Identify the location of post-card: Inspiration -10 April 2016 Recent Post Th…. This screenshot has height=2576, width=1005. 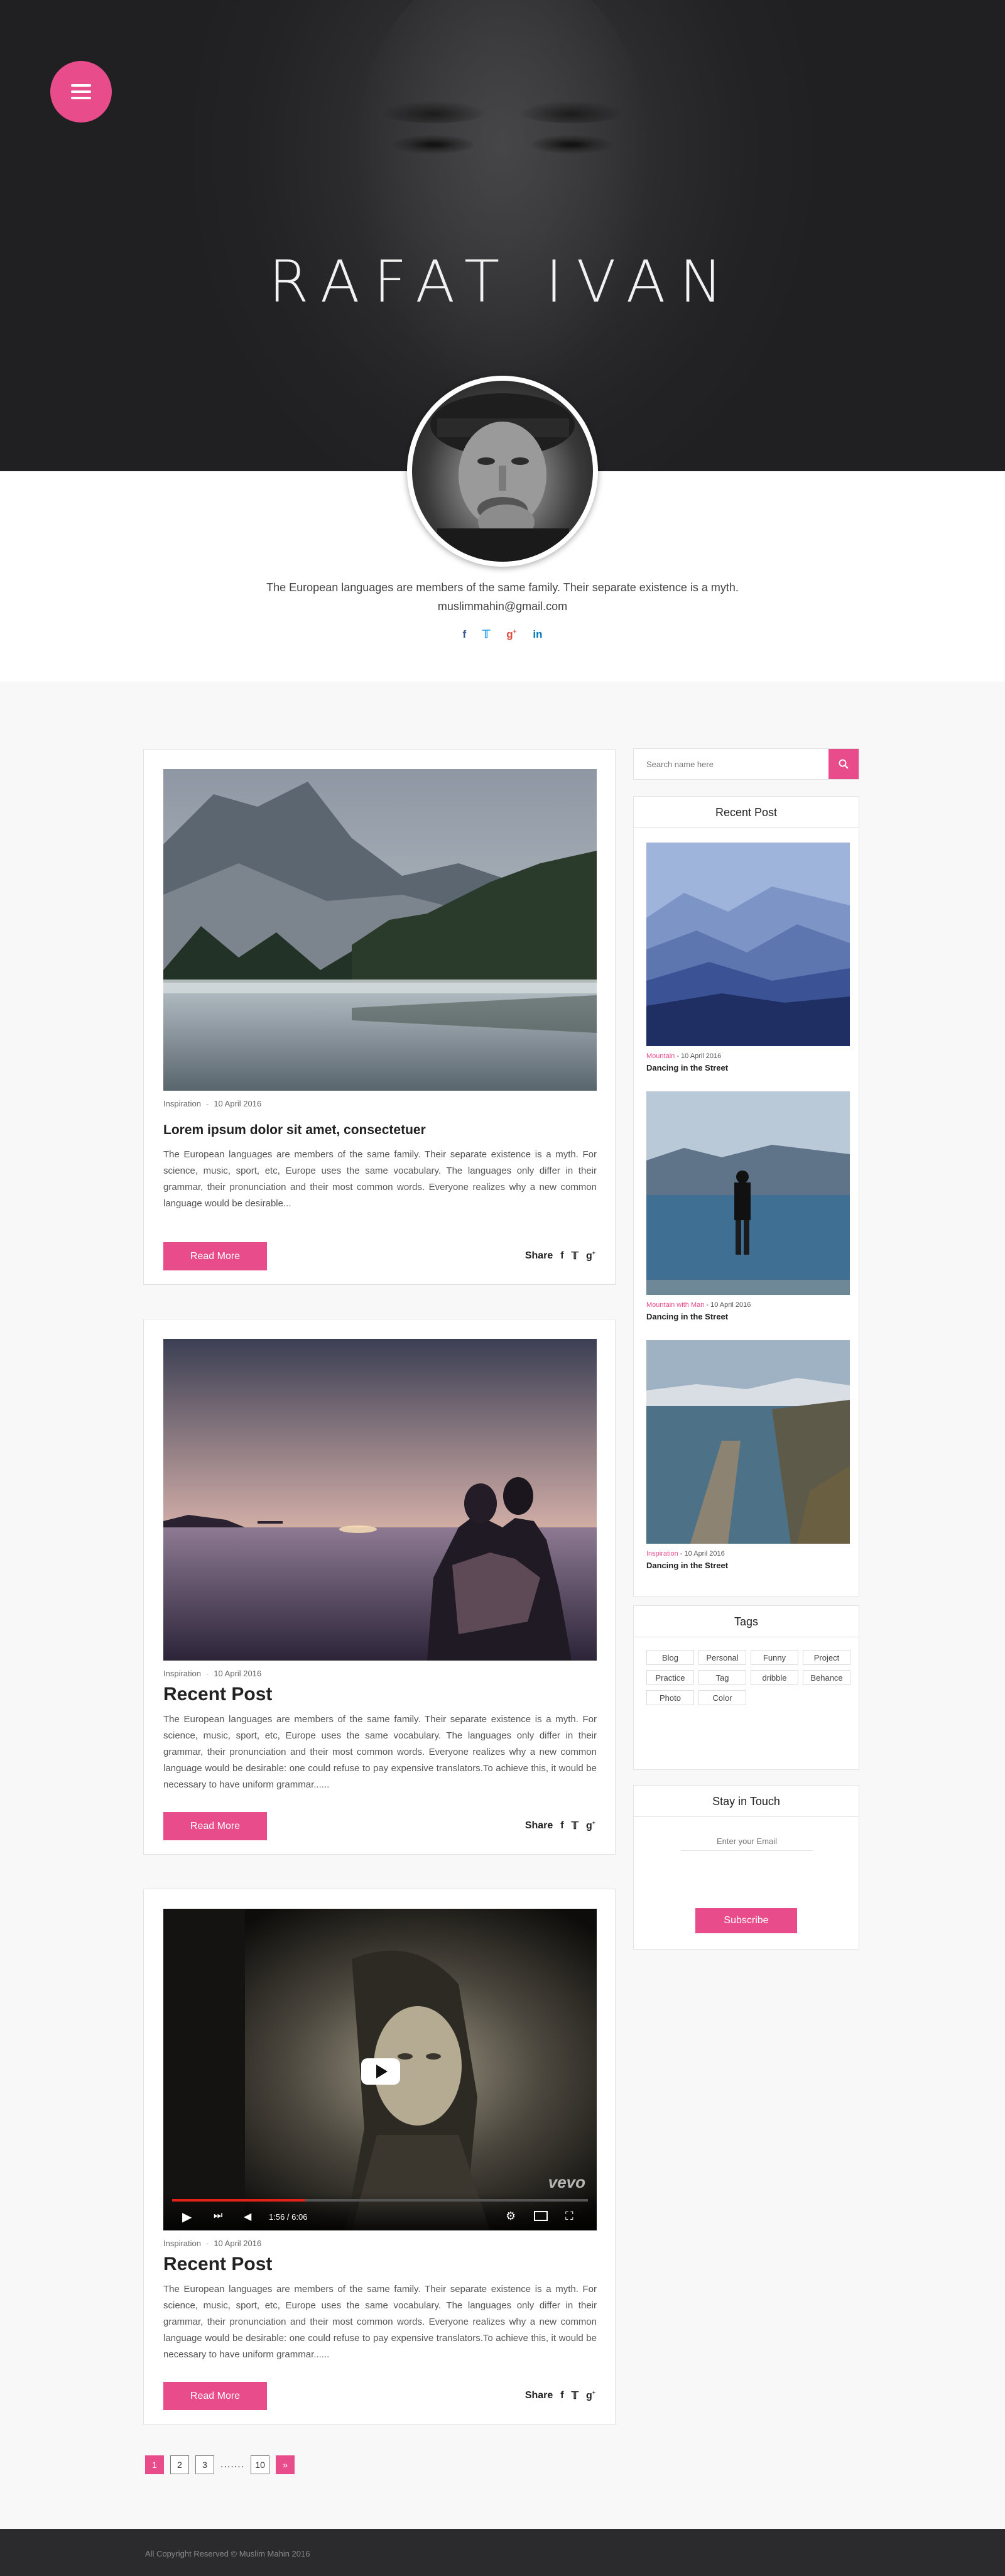
(380, 1587).